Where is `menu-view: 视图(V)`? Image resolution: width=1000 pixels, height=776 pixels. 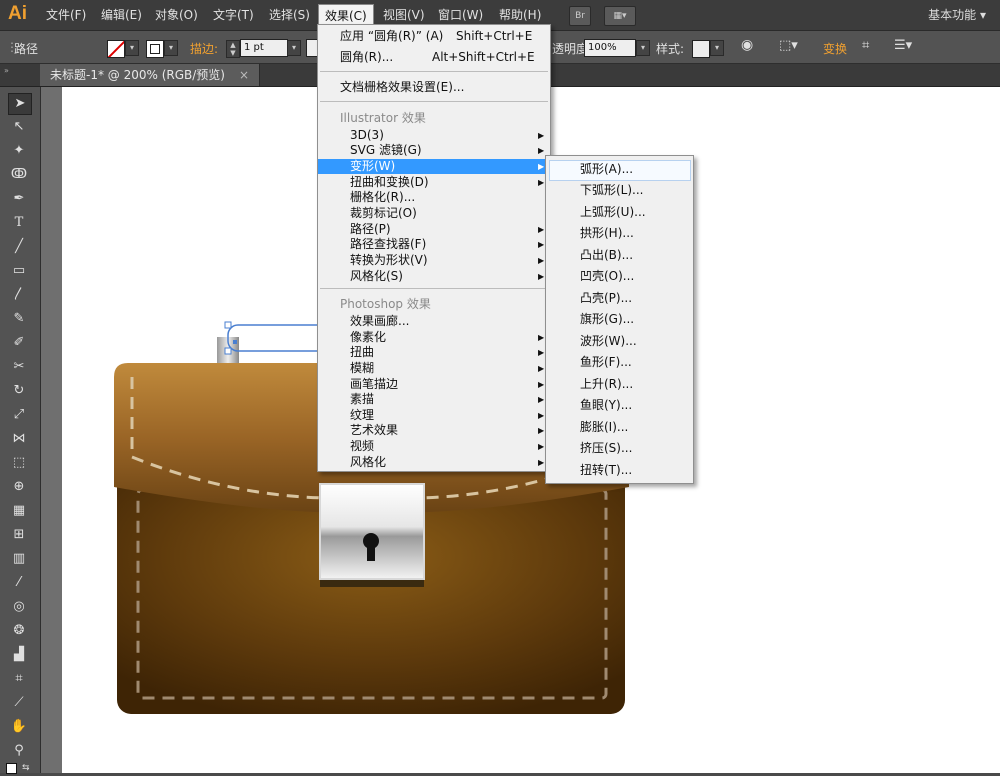 menu-view: 视图(V) is located at coordinates (404, 14).